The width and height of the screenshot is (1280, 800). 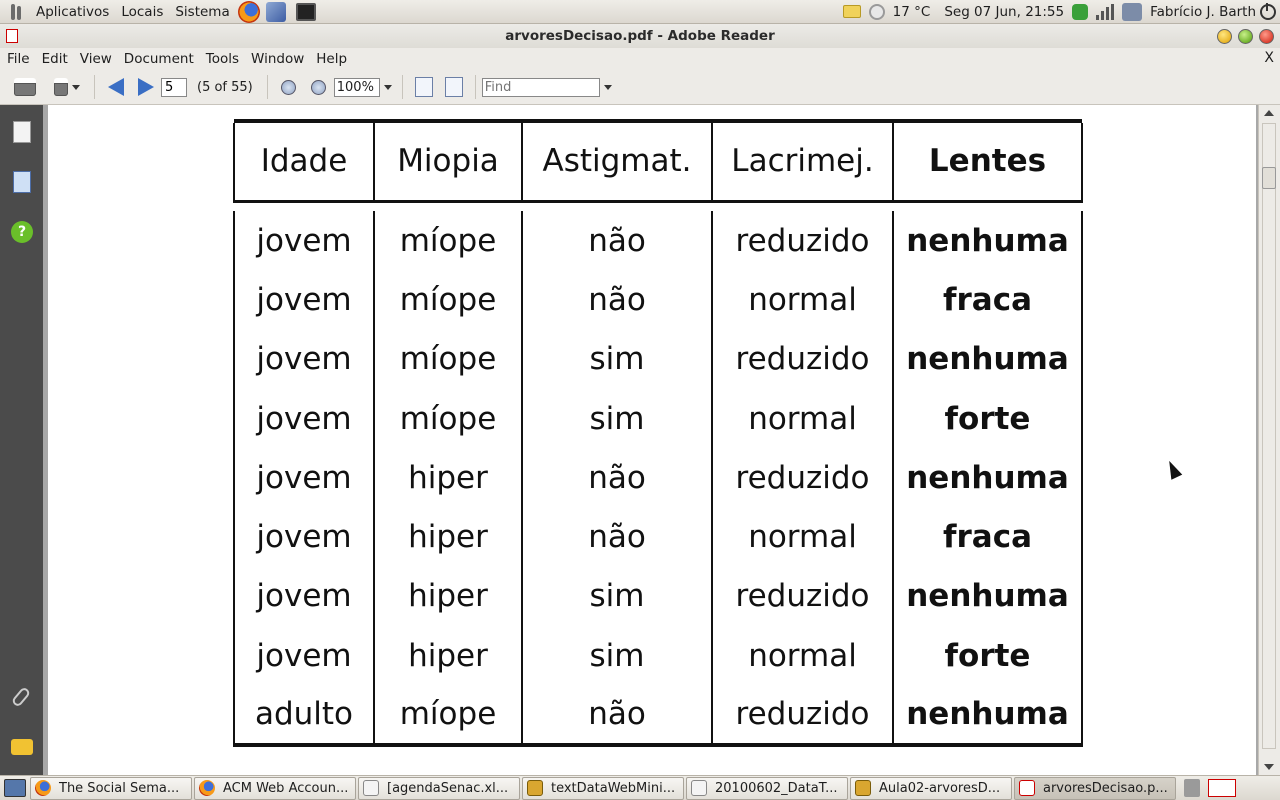 What do you see at coordinates (1203, 12) in the screenshot?
I see `user-name: Fabrício J. Barth` at bounding box center [1203, 12].